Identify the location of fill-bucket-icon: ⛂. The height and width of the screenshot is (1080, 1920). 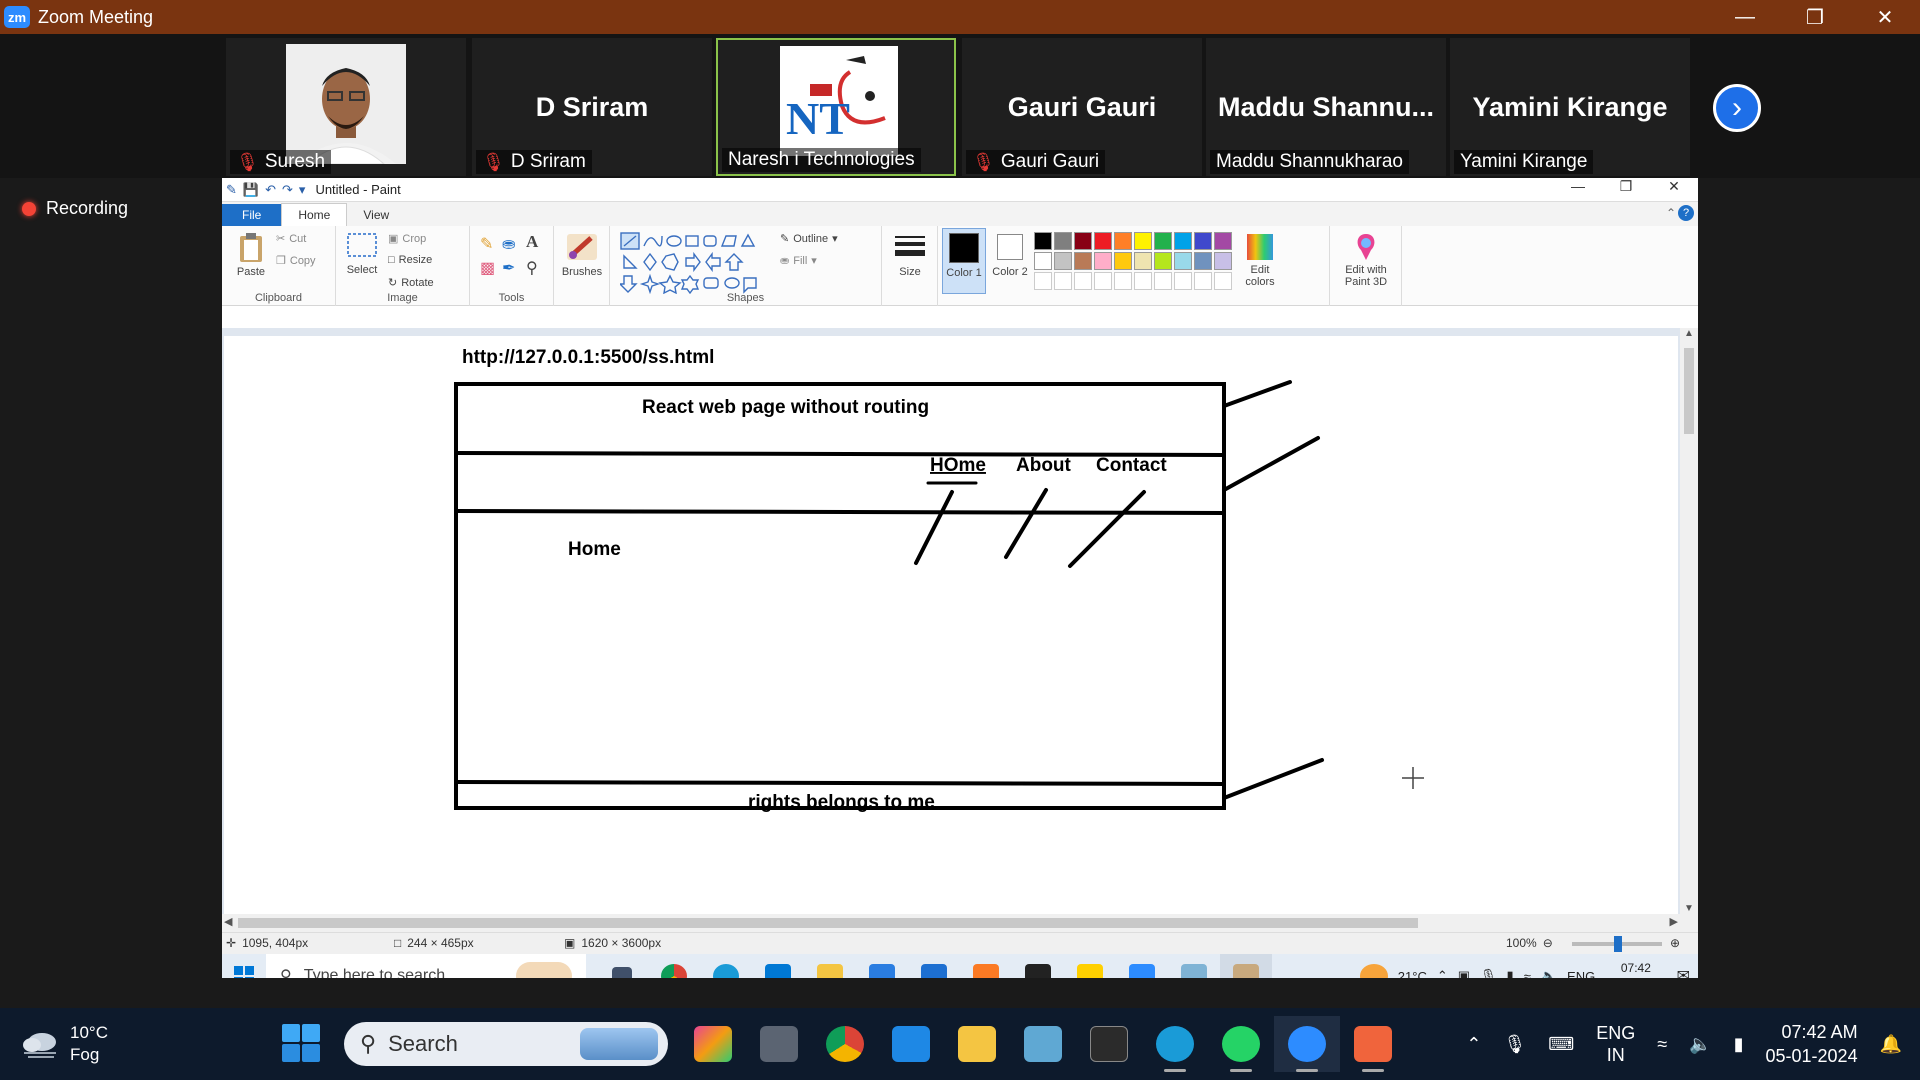
(508, 244).